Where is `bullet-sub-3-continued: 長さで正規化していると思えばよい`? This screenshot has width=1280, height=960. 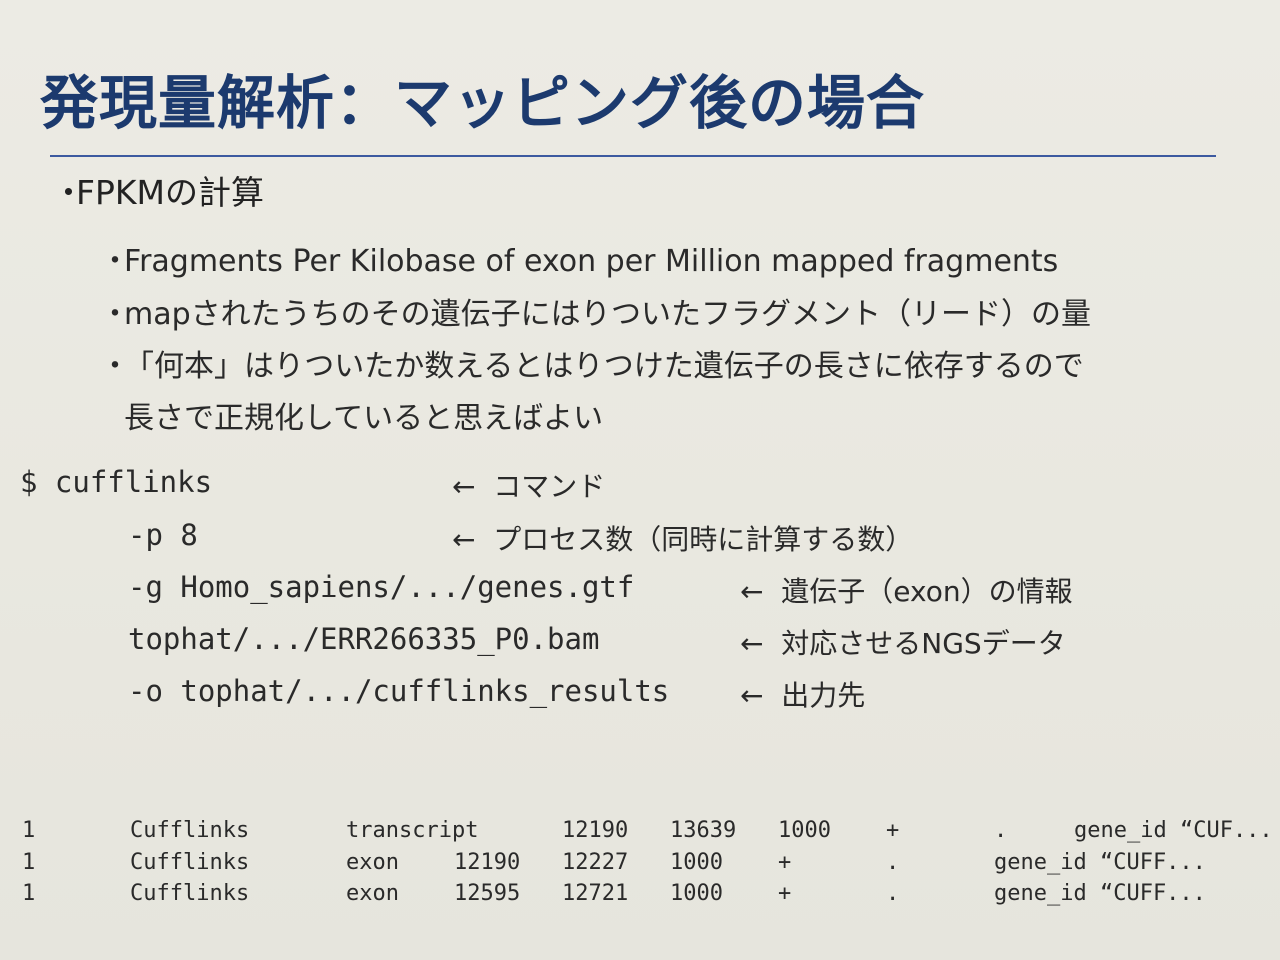
bullet-sub-3-continued: 長さで正規化していると思えばよい is located at coordinates (351, 415).